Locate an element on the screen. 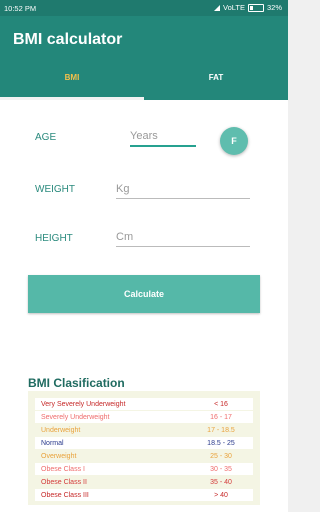 Image resolution: width=320 pixels, height=512 pixels. battery-percent: 32% is located at coordinates (274, 7).